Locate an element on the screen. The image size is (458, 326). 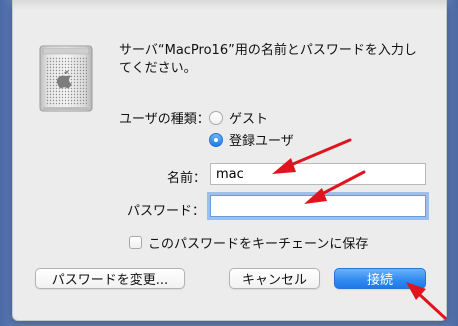
save-to-keychain-checkbox: このパスワードをキーチェーンに保存 is located at coordinates (248, 242).